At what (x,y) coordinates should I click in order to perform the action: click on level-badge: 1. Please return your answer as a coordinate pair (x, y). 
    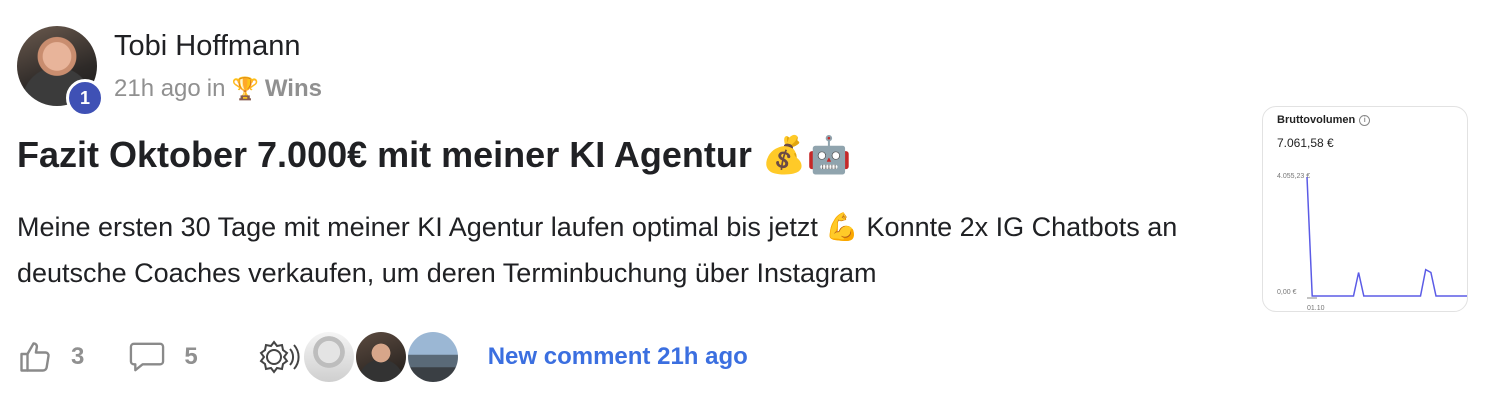
    Looking at the image, I should click on (85, 98).